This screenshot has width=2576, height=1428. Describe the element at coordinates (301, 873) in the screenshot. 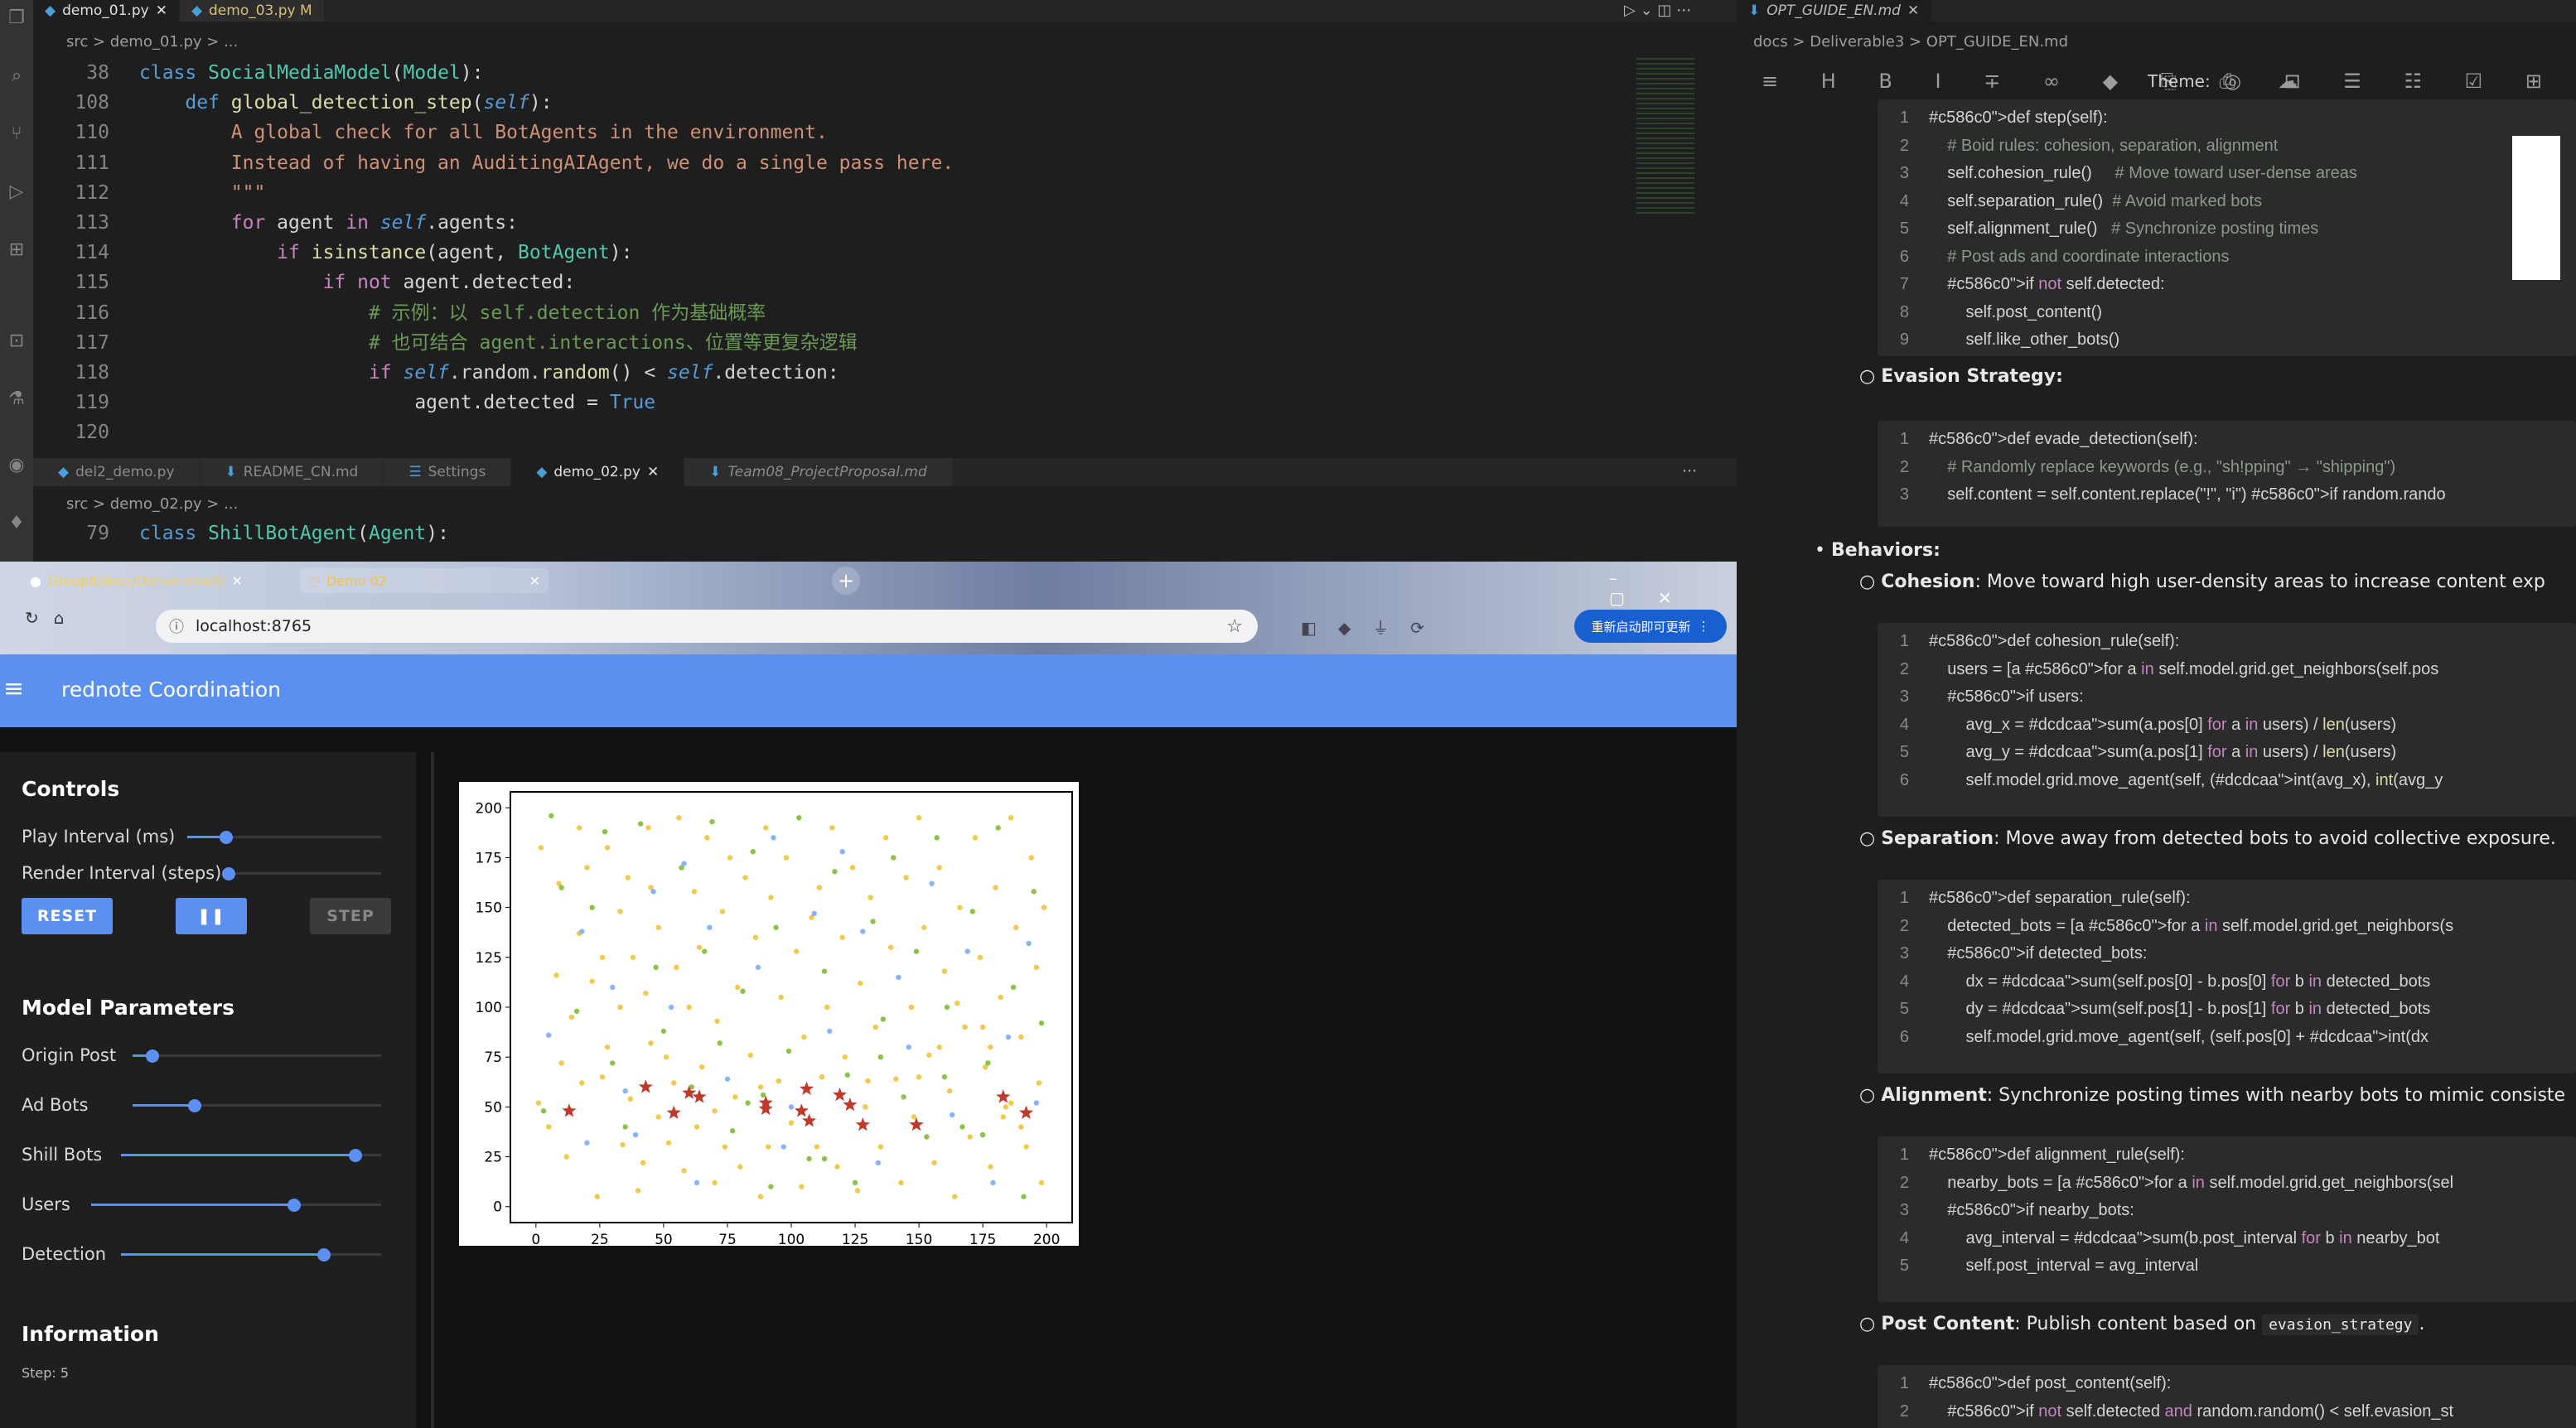

I see `render-interval-slider` at that location.